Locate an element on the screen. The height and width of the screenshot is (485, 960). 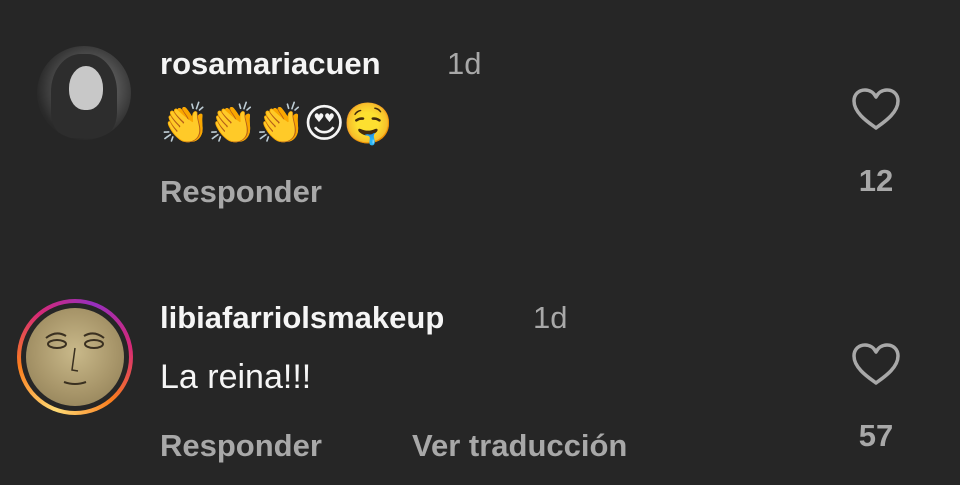
like-count: 12 is located at coordinates (876, 180).